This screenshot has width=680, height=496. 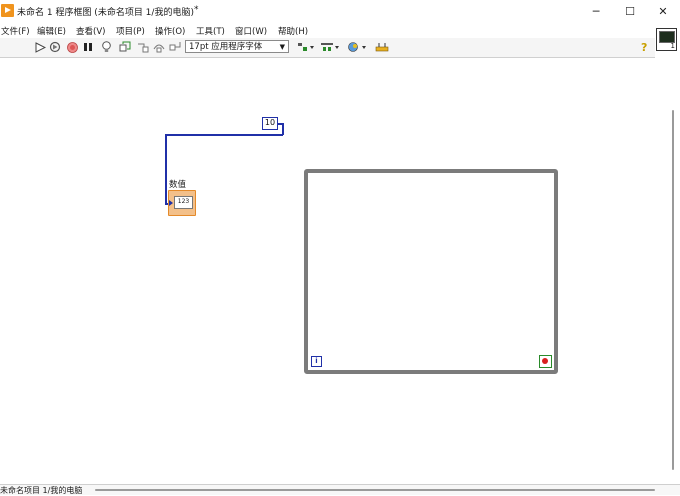 I want to click on chevron-down-icon: ▼, so click(x=282, y=47).